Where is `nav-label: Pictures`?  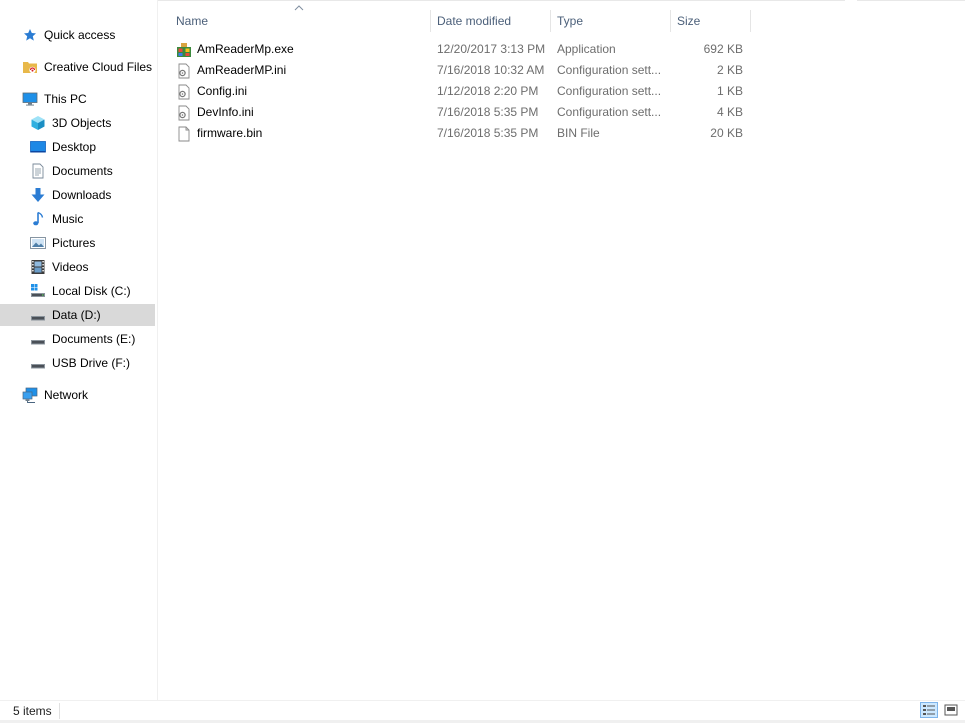 nav-label: Pictures is located at coordinates (74, 243).